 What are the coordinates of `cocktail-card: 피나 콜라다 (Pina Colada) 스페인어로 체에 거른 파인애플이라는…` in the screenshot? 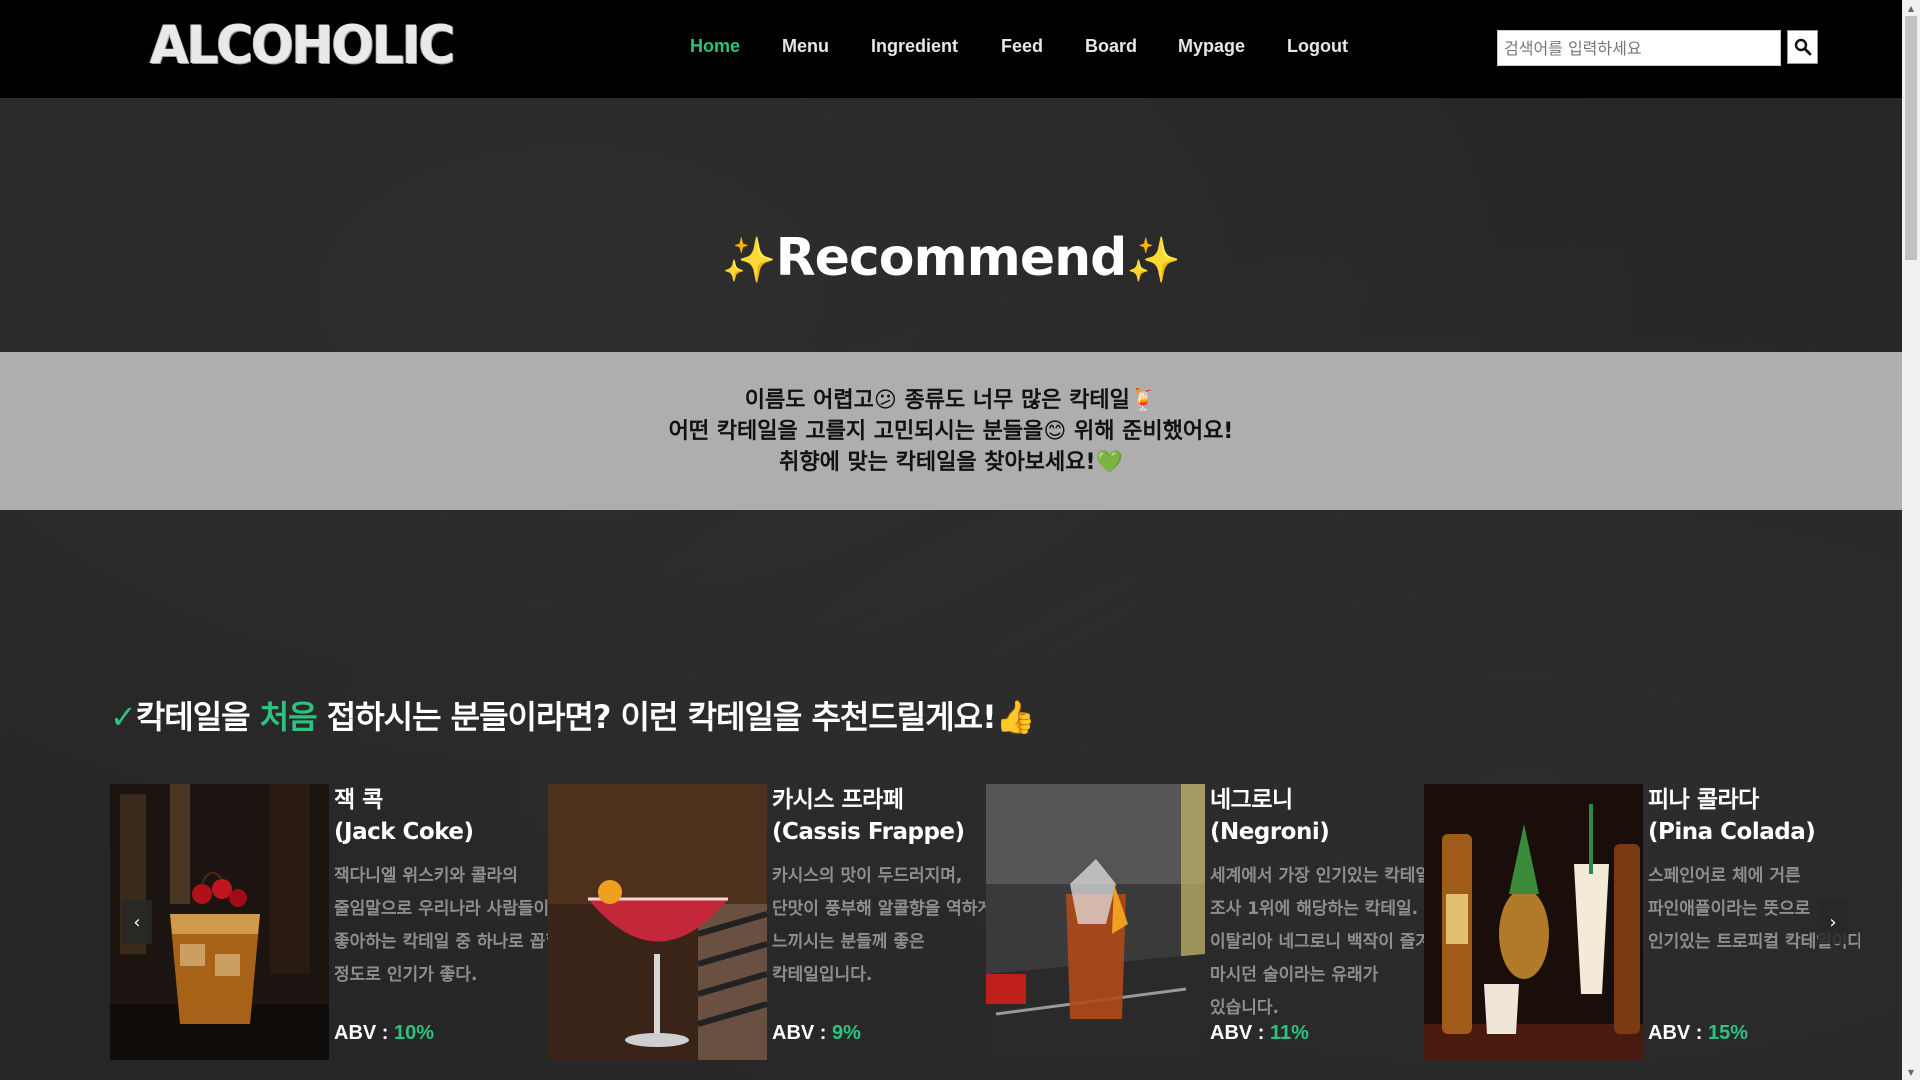 It's located at (1642, 922).